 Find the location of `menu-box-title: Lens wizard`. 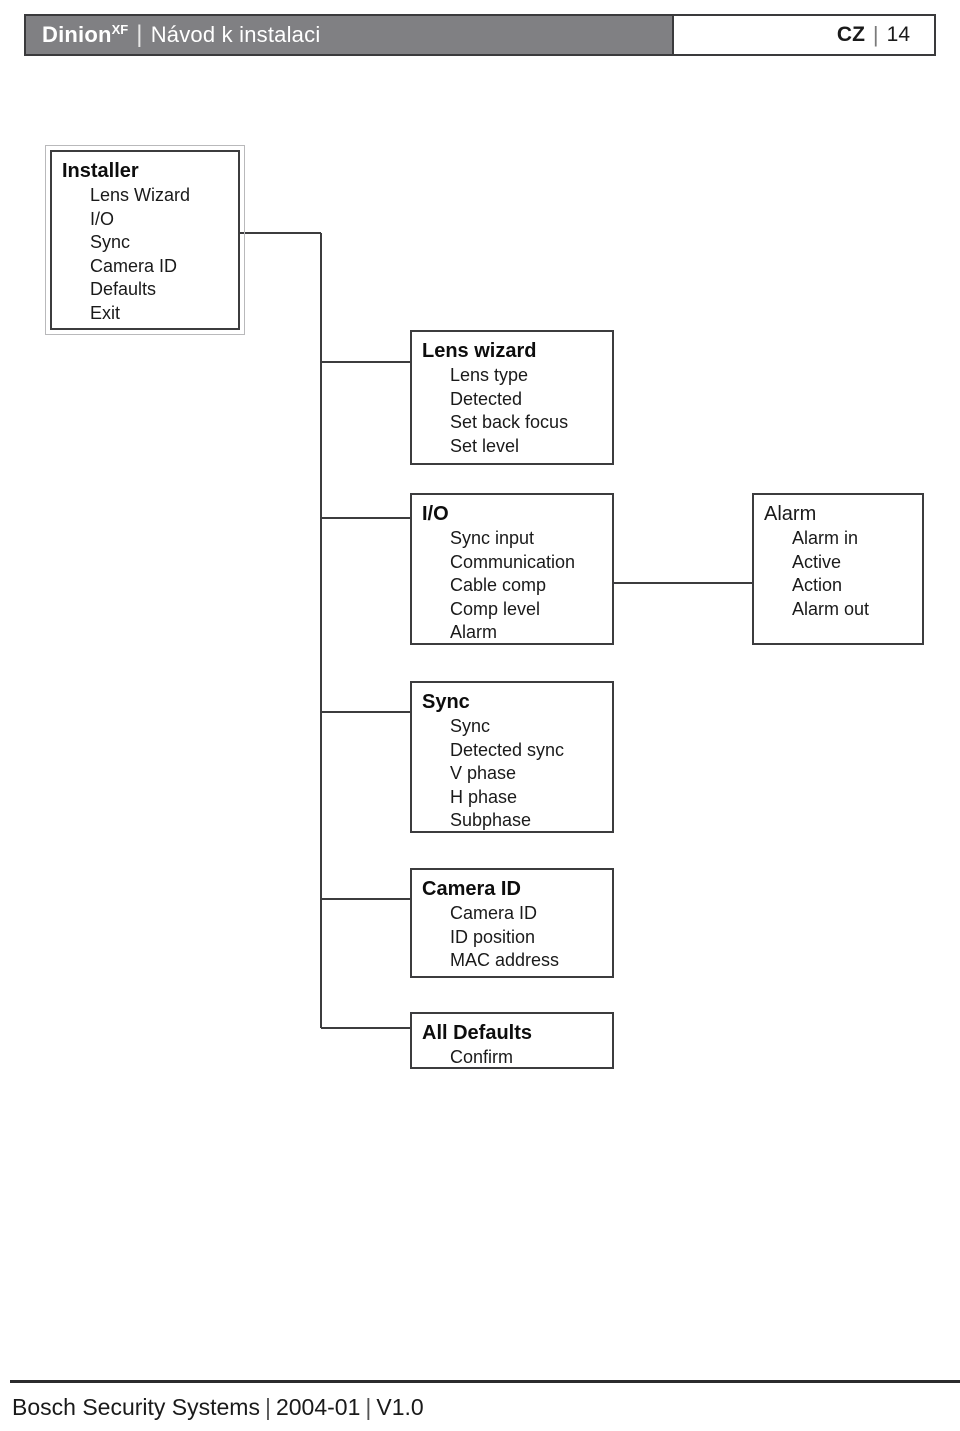

menu-box-title: Lens wizard is located at coordinates (479, 351).